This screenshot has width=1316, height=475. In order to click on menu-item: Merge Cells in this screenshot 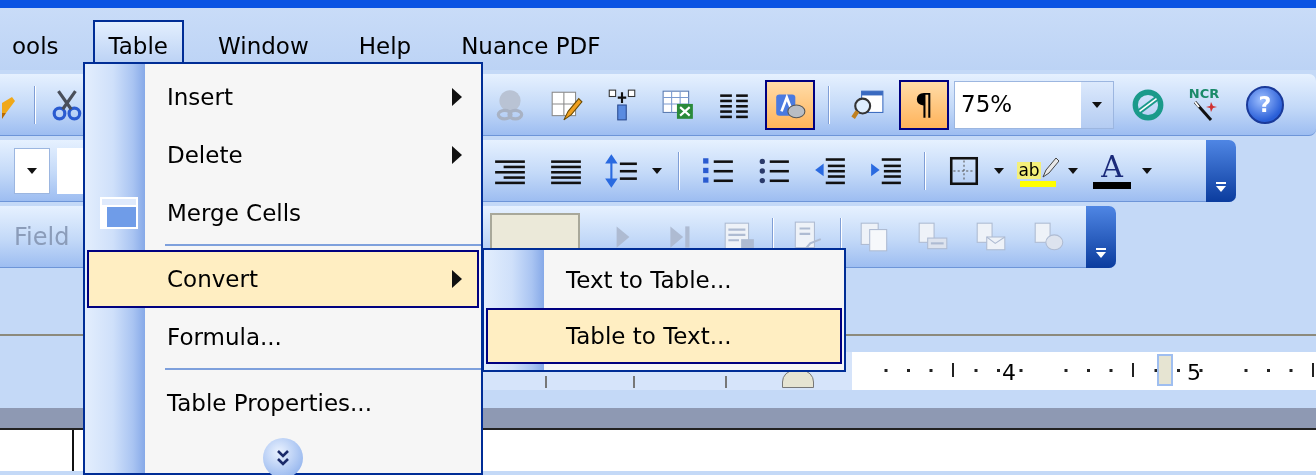, I will do `click(283, 213)`.